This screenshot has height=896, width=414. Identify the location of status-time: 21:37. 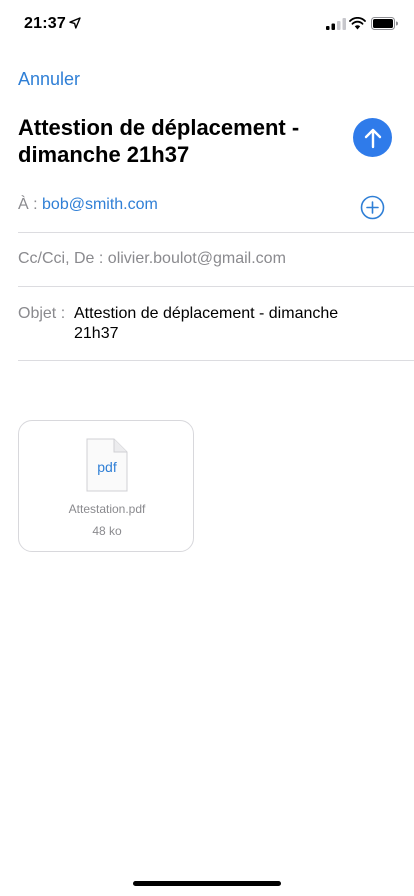
(45, 23).